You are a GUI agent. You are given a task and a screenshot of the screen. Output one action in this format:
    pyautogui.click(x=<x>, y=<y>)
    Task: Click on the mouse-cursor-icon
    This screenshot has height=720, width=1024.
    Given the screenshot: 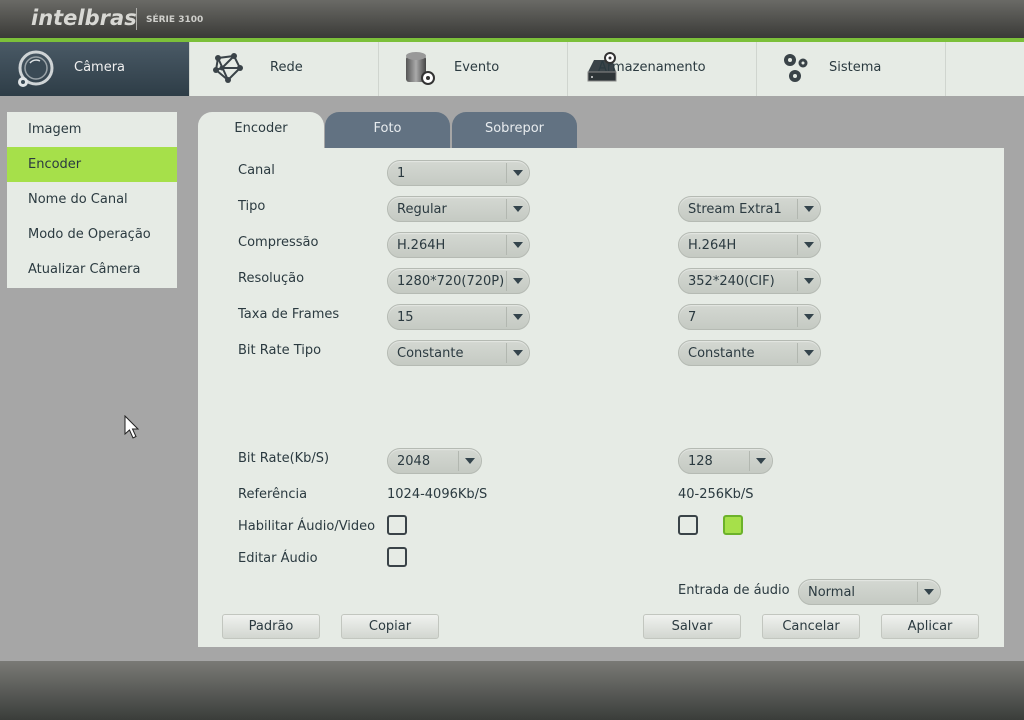 What is the action you would take?
    pyautogui.click(x=132, y=427)
    